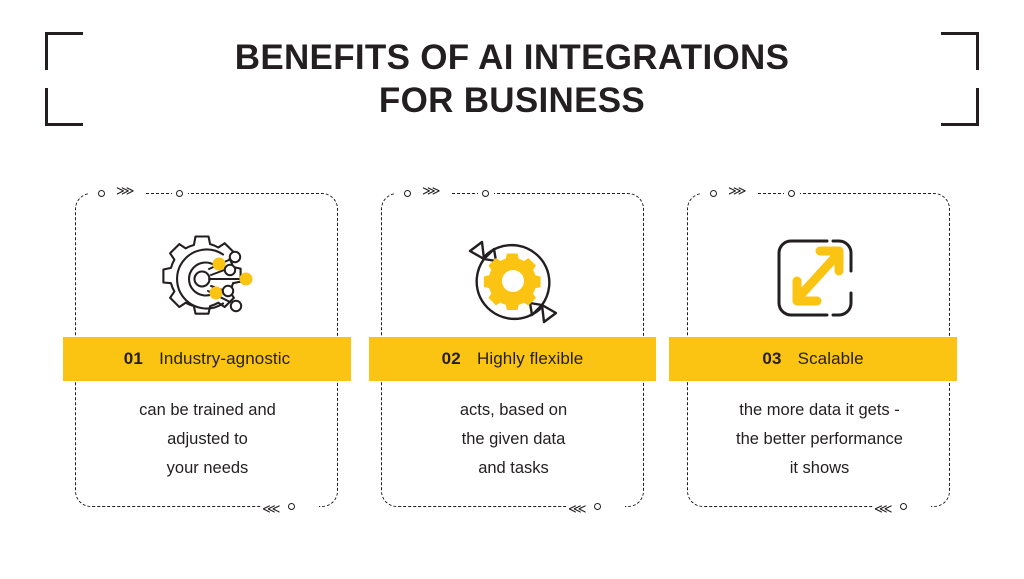 This screenshot has width=1024, height=579. I want to click on benefit-title-3: Scalable, so click(830, 358).